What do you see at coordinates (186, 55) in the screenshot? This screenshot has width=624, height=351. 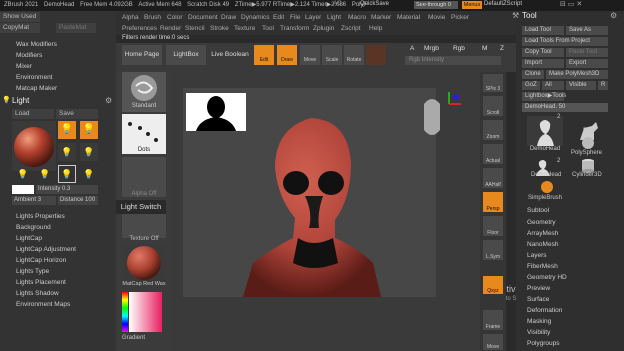 I see `lightbox-button: LightBox` at bounding box center [186, 55].